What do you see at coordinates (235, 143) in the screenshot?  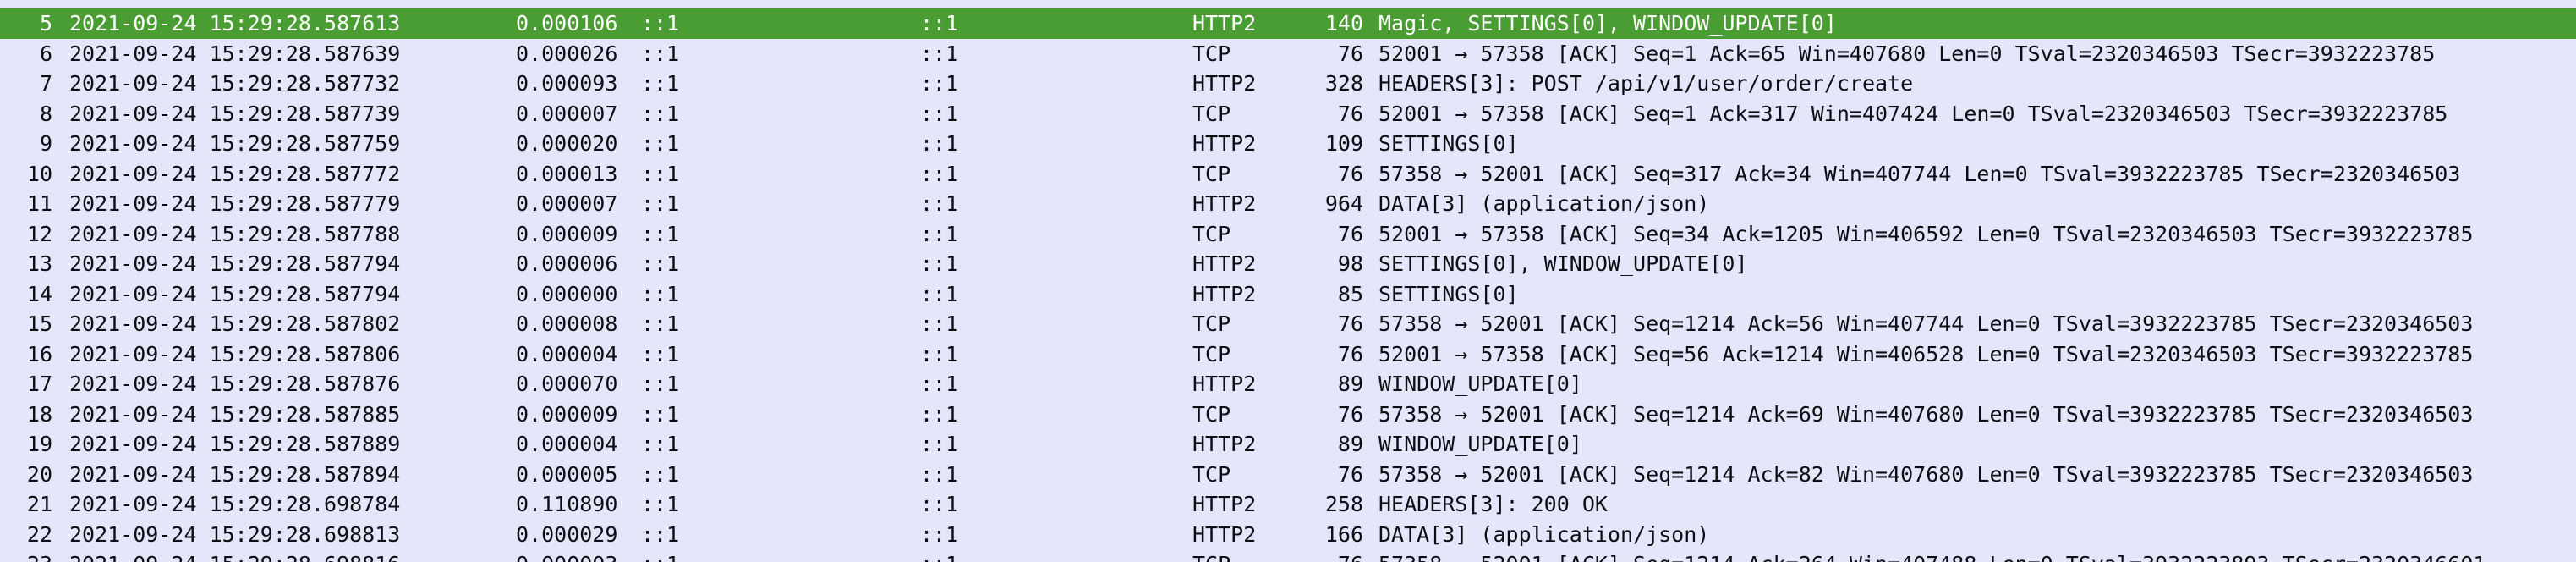 I see `packet-time: 2021-09-24 15:29:28.587759` at bounding box center [235, 143].